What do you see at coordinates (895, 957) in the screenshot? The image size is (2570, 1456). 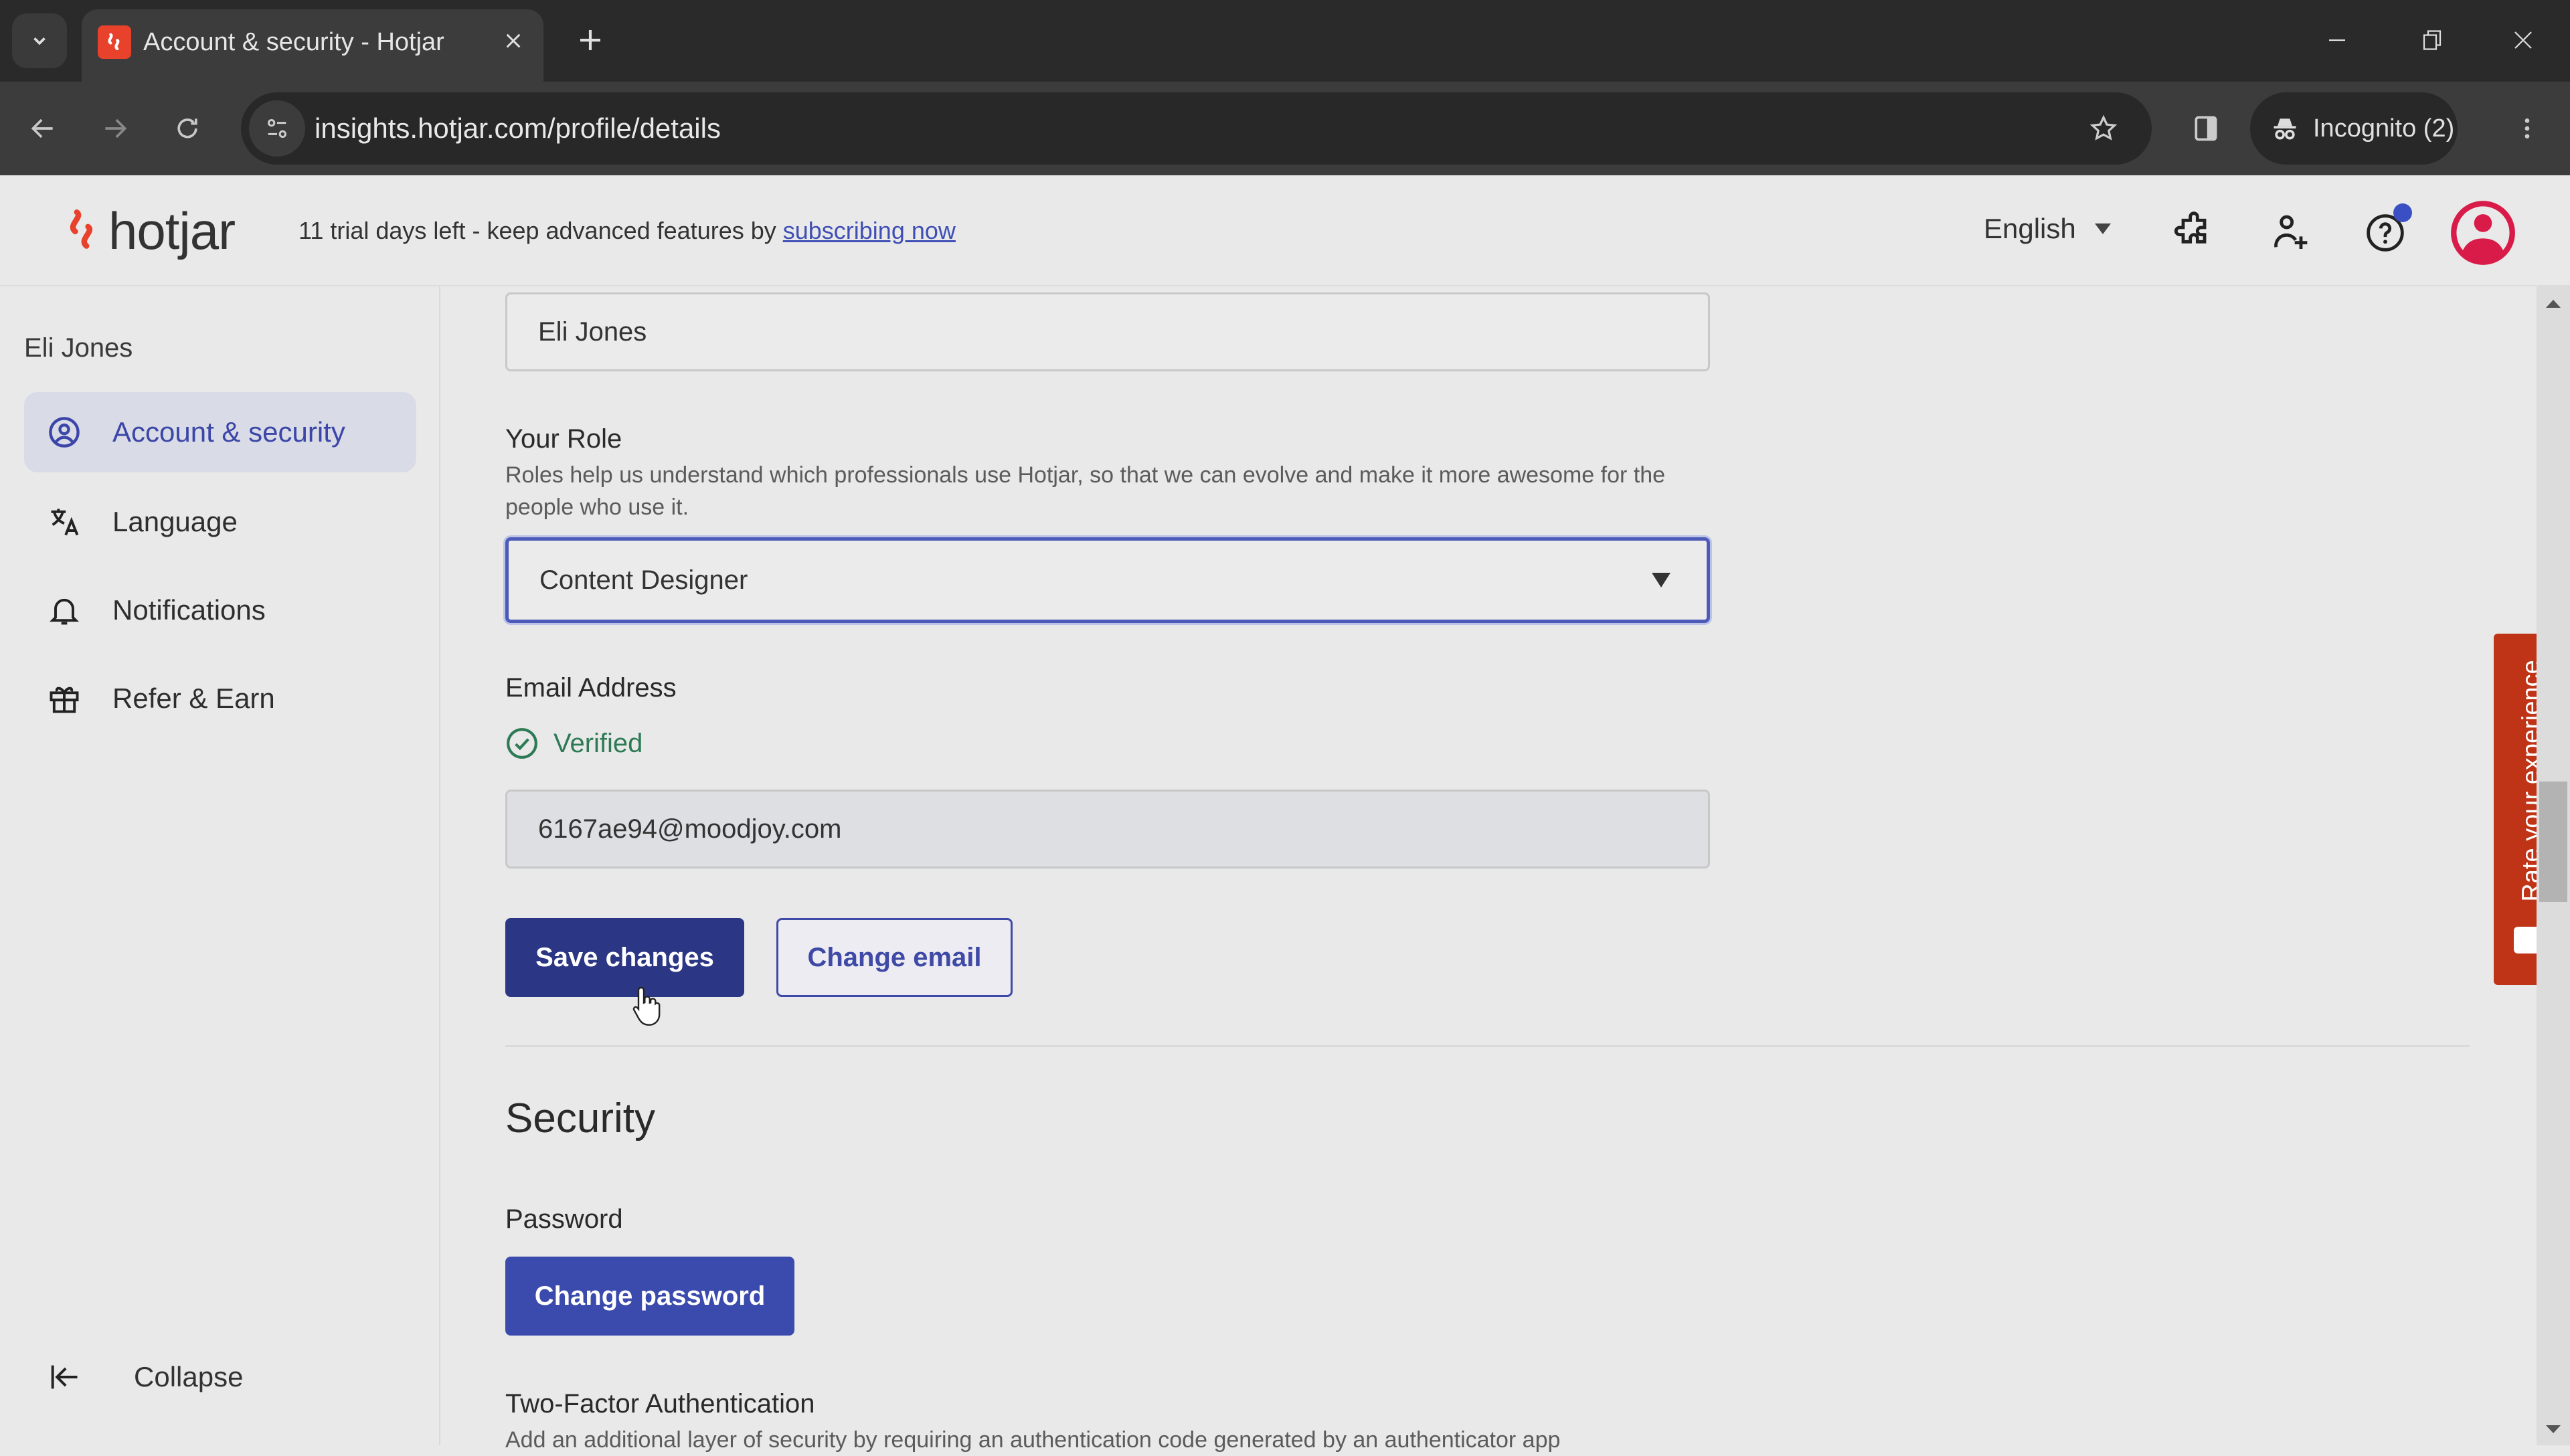 I see `change-email-button: Change email` at bounding box center [895, 957].